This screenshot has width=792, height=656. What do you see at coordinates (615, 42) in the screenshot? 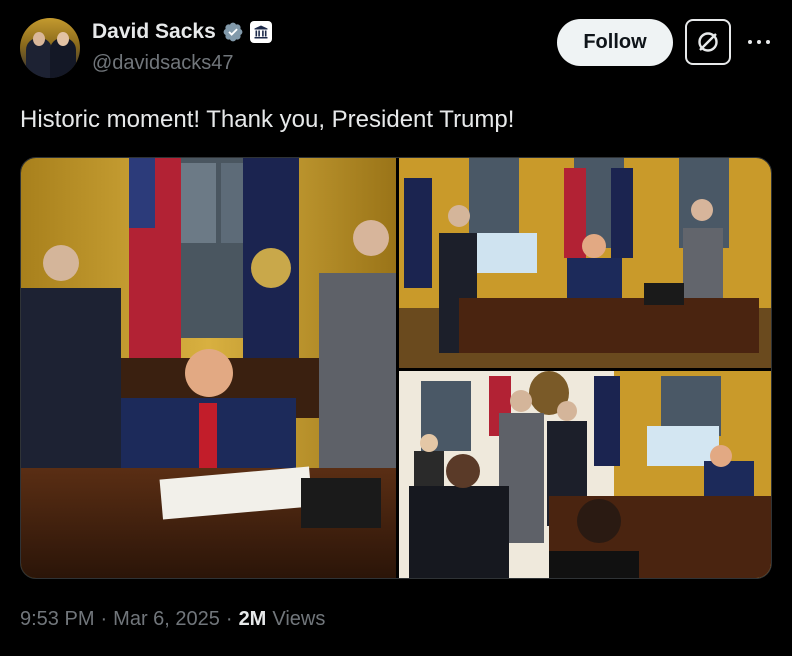
I see `follow-button: Follow` at bounding box center [615, 42].